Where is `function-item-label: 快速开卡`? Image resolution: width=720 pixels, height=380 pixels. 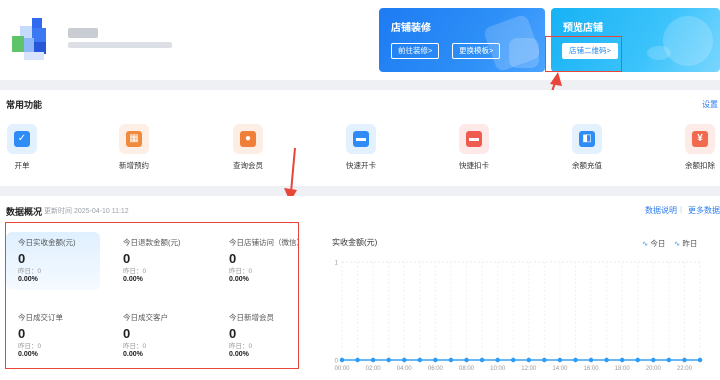 function-item-label: 快速开卡 is located at coordinates (361, 165).